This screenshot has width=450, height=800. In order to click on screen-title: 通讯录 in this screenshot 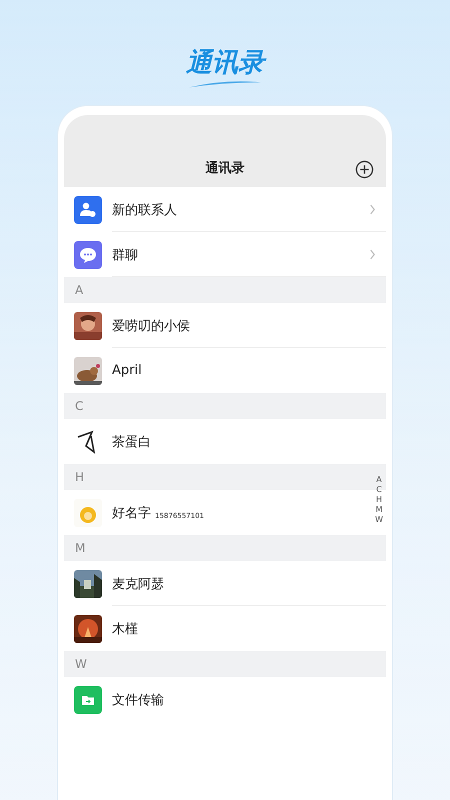, I will do `click(225, 168)`.